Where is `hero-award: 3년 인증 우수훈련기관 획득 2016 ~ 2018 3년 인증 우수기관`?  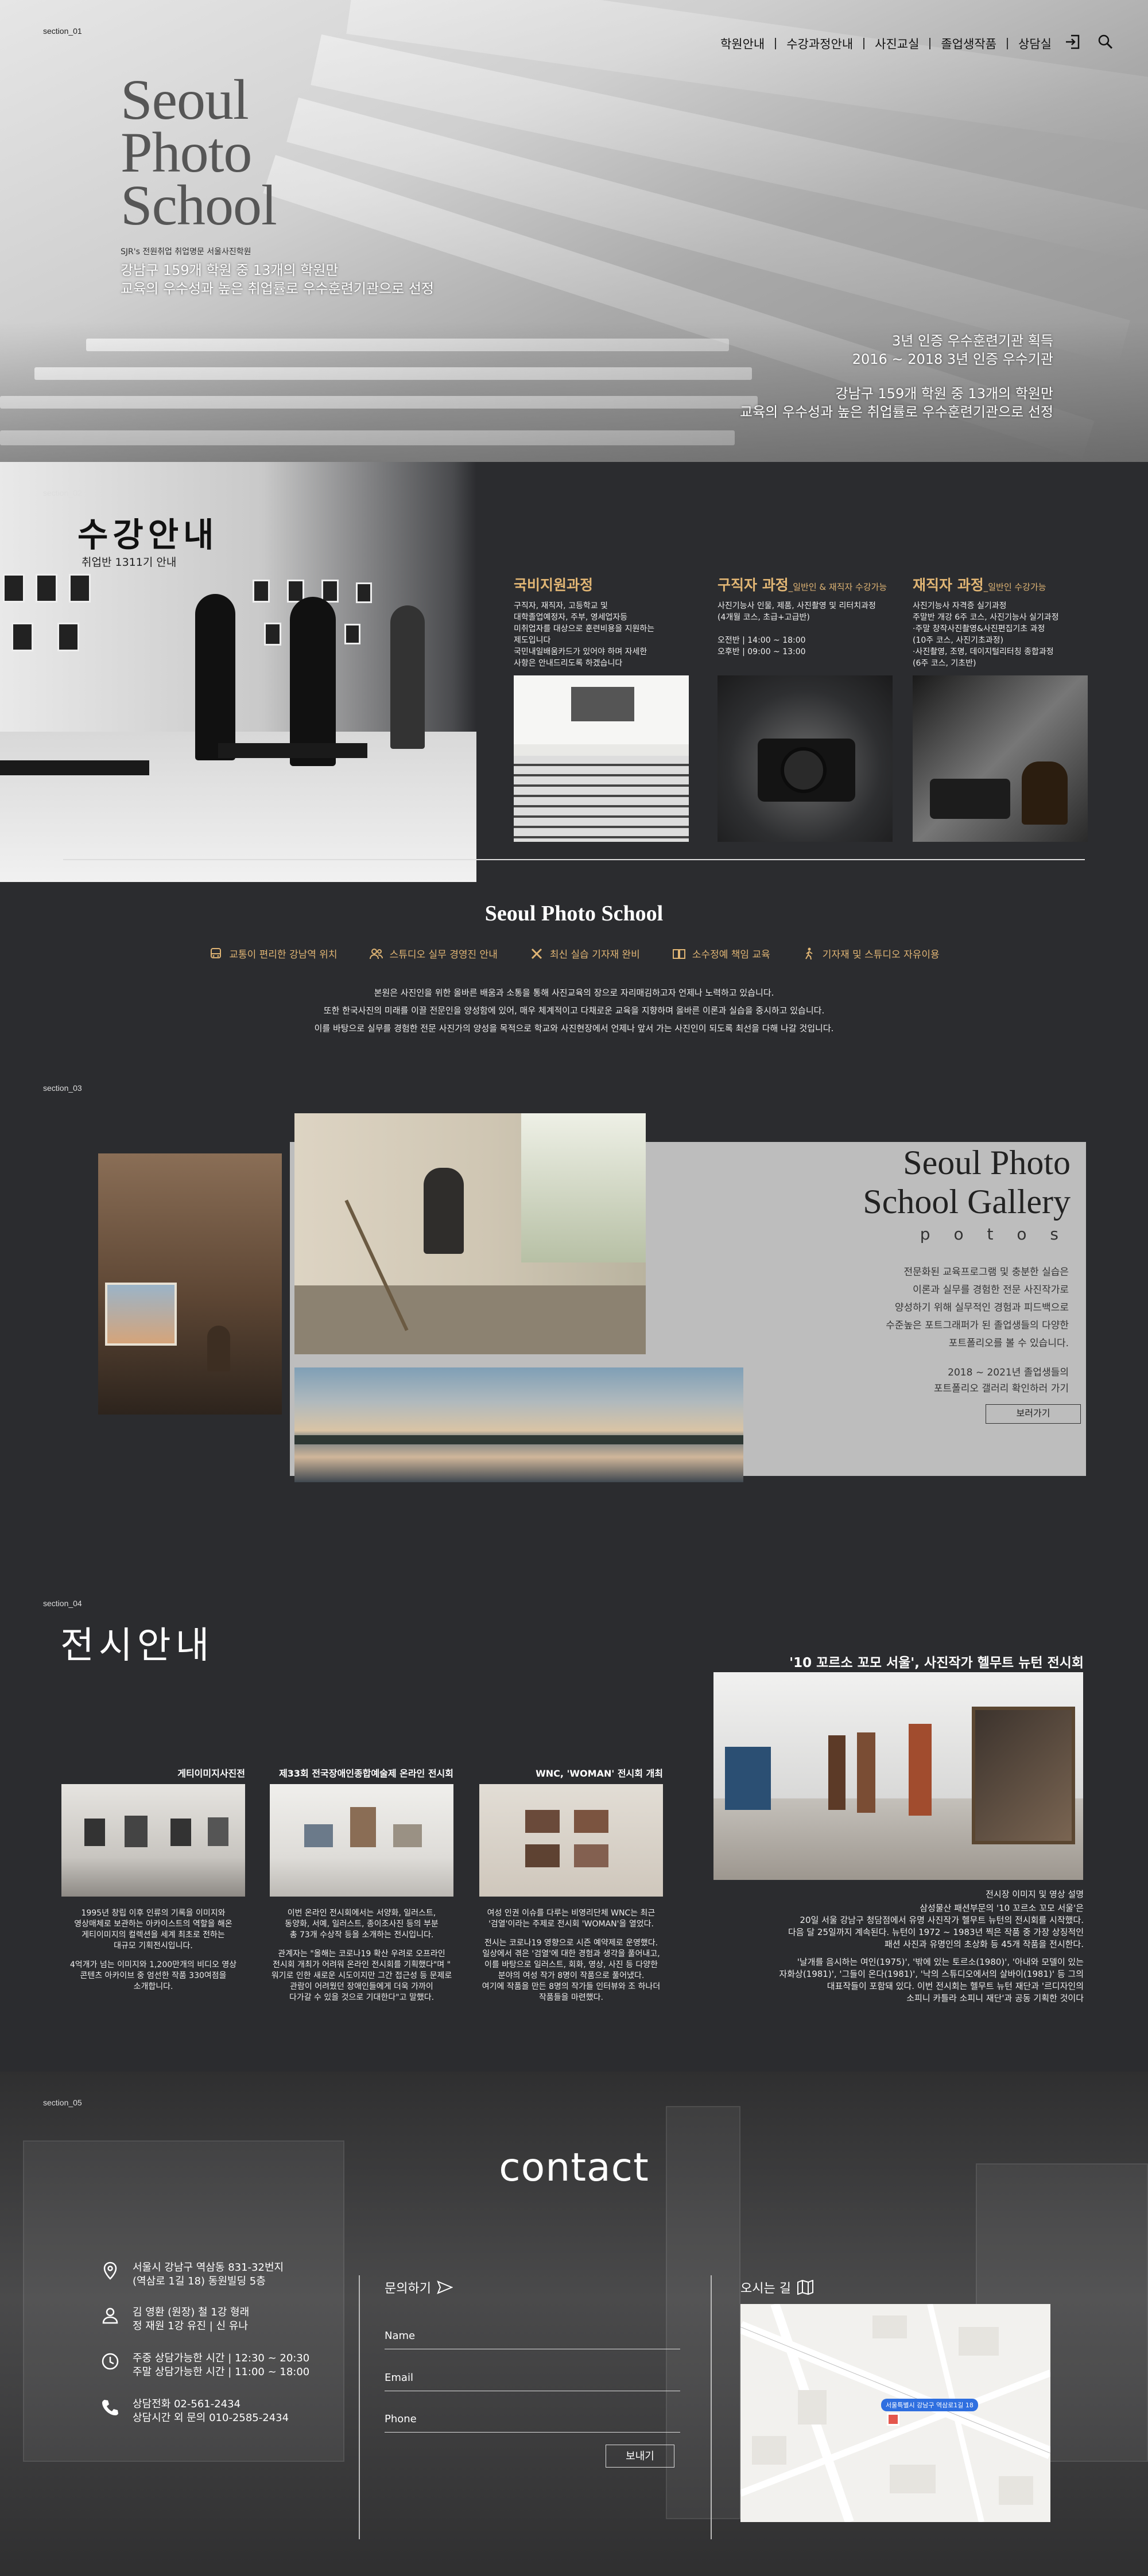
hero-award: 3년 인증 우수훈련기관 획득 2016 ~ 2018 3년 인증 우수기관 is located at coordinates (952, 350).